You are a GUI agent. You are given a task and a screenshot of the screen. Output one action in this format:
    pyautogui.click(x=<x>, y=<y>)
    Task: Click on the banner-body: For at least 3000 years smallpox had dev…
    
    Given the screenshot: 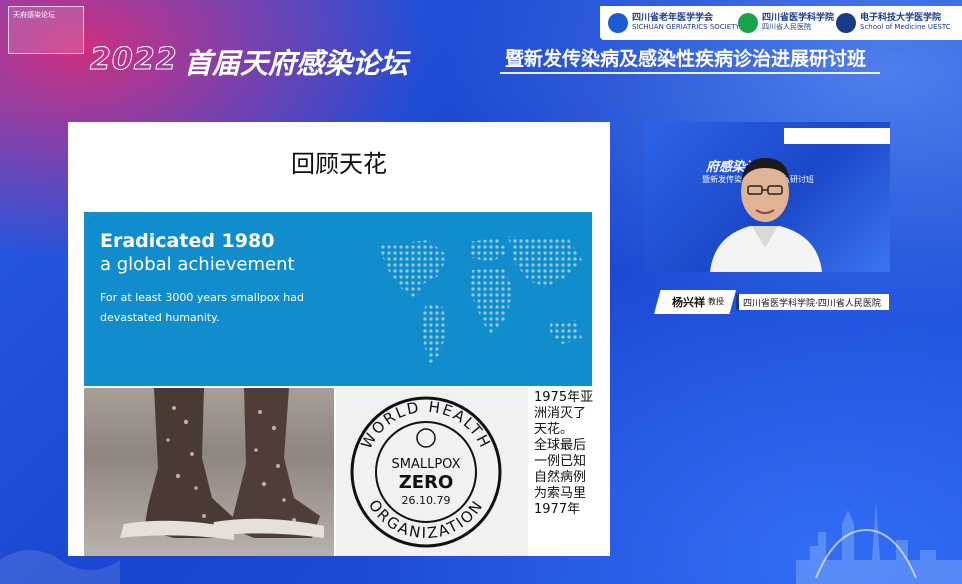 What is the action you would take?
    pyautogui.click(x=202, y=307)
    